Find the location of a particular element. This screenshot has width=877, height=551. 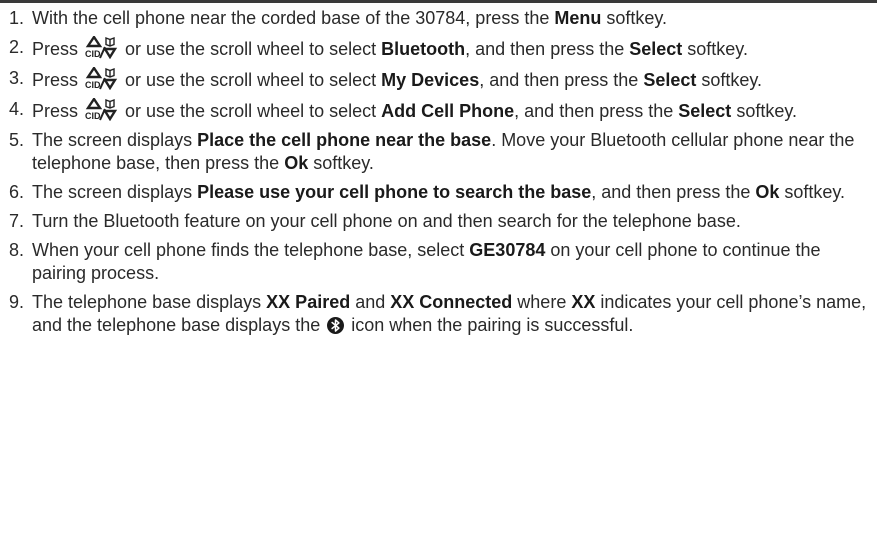

step-text: icon when the pairing is successful. is located at coordinates (490, 325).